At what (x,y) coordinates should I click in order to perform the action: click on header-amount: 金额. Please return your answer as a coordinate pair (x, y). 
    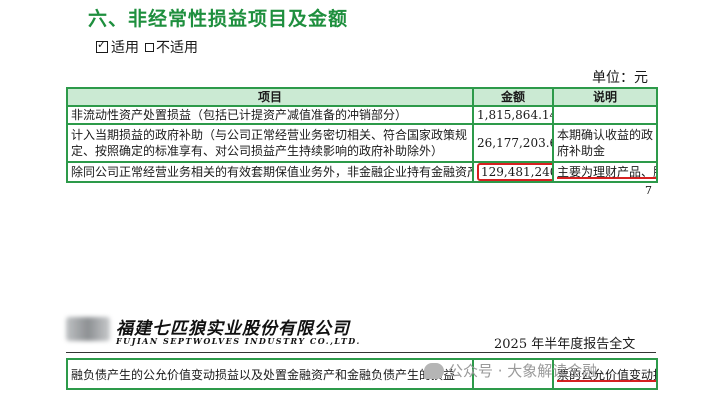
    Looking at the image, I should click on (513, 97).